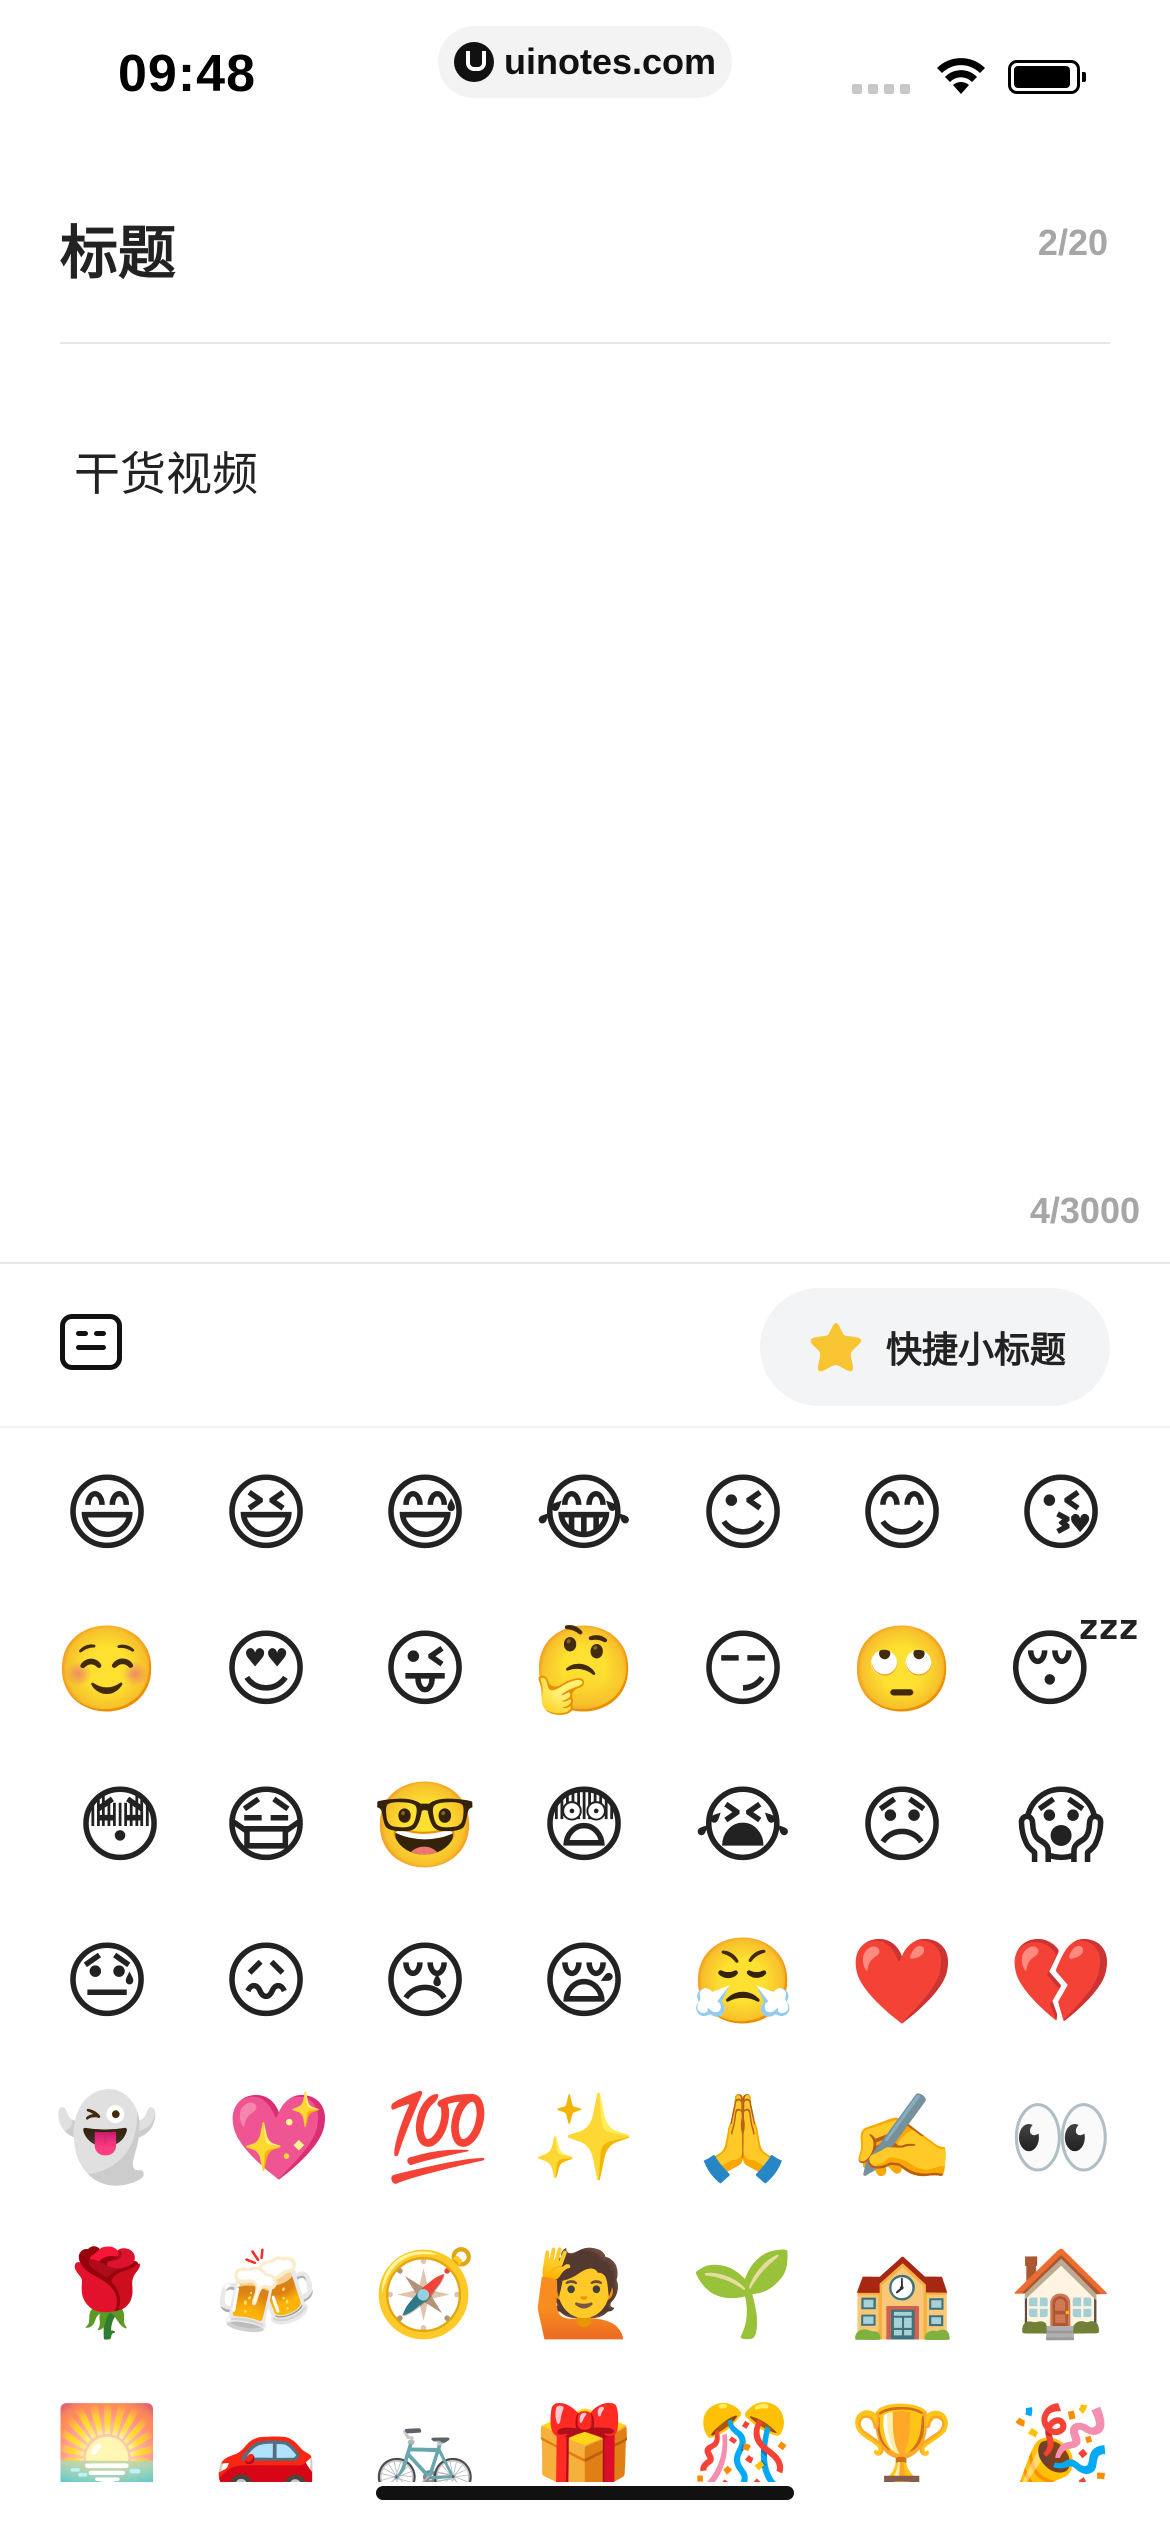 The height and width of the screenshot is (2532, 1170). Describe the element at coordinates (584, 1513) in the screenshot. I see `emoji: 😂` at that location.